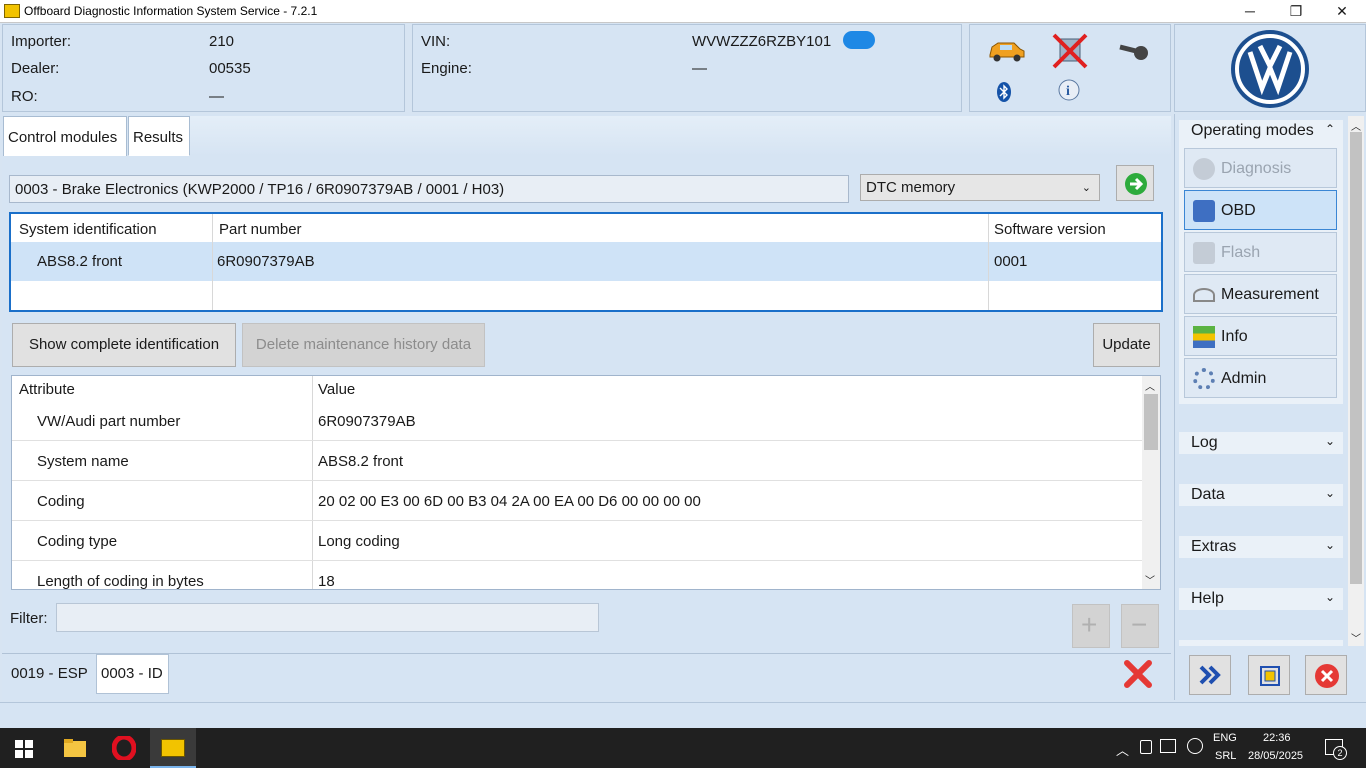 This screenshot has height=768, width=1366. I want to click on minimize-button: ─, so click(1250, 11).